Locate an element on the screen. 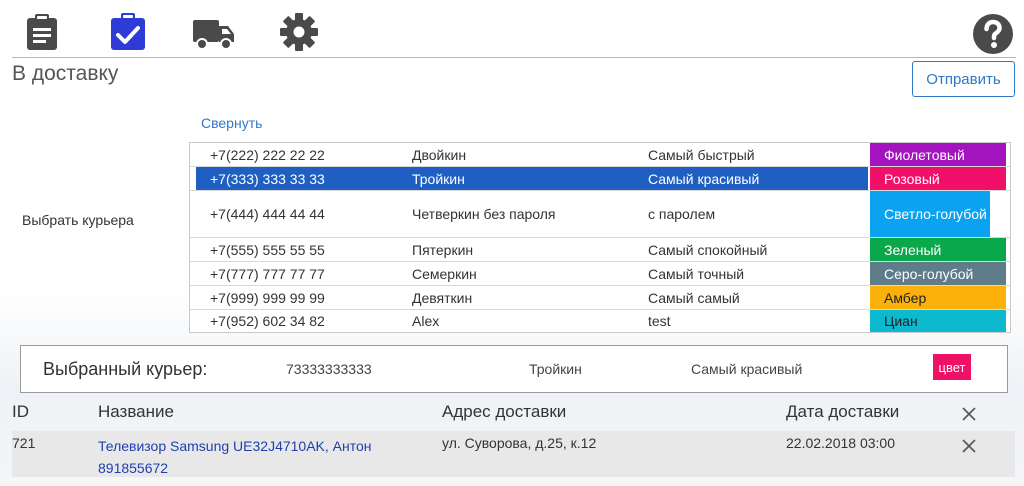  courier-phone: +7(222) 222 22 22 is located at coordinates (267, 154).